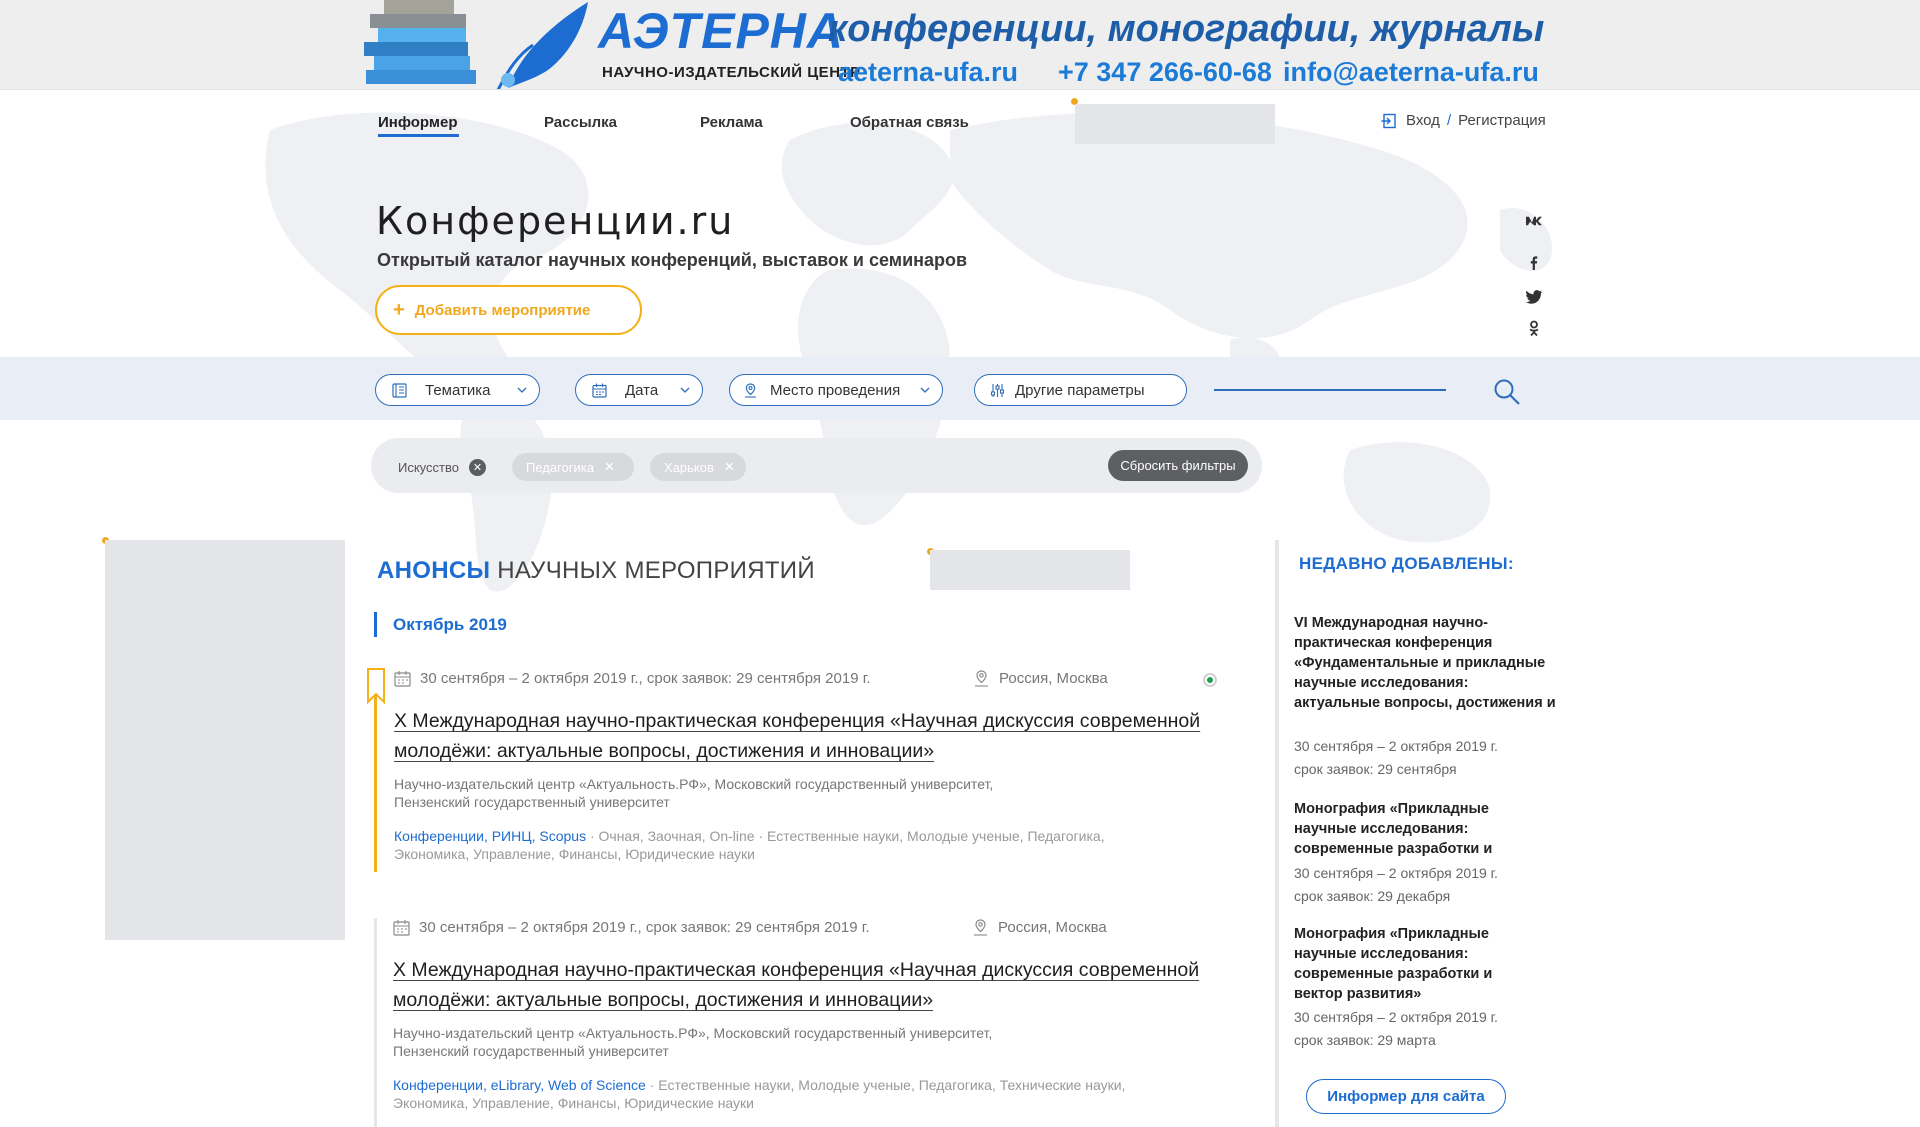 This screenshot has height=1127, width=1920. Describe the element at coordinates (1375, 769) in the screenshot. I see `recent-item-deadline: срок заявок: 29 сентября` at that location.